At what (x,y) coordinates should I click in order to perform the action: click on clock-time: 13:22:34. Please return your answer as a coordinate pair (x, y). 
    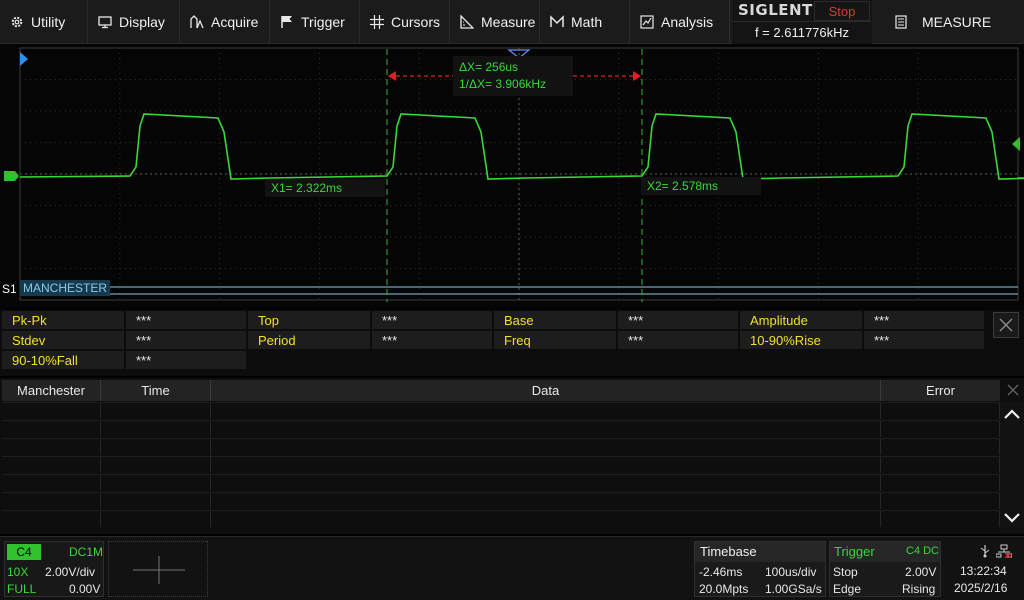
    Looking at the image, I should click on (983, 571).